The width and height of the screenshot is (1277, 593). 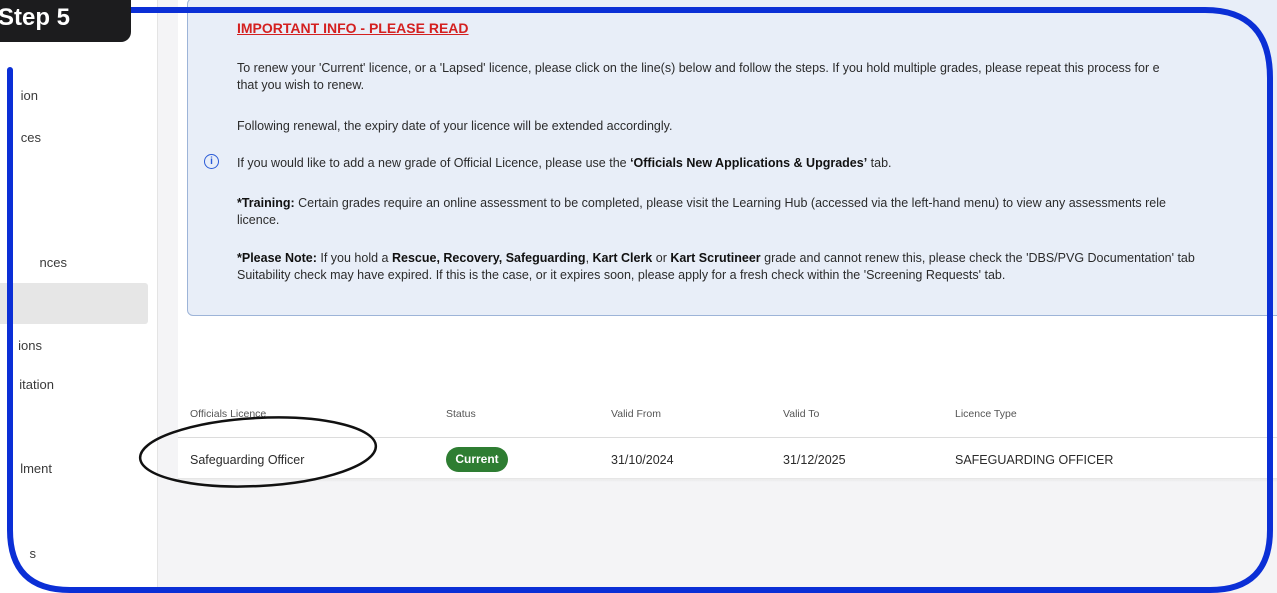 What do you see at coordinates (74, 303) in the screenshot?
I see `sidebar-active-highlight` at bounding box center [74, 303].